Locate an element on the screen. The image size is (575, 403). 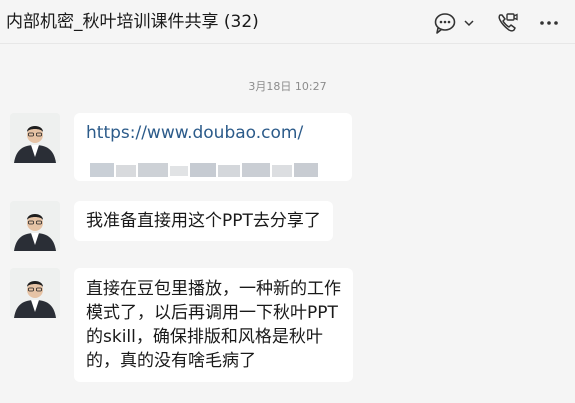
message-bubble-text: 我准备直接用这个PPT去分享了 is located at coordinates (203, 221).